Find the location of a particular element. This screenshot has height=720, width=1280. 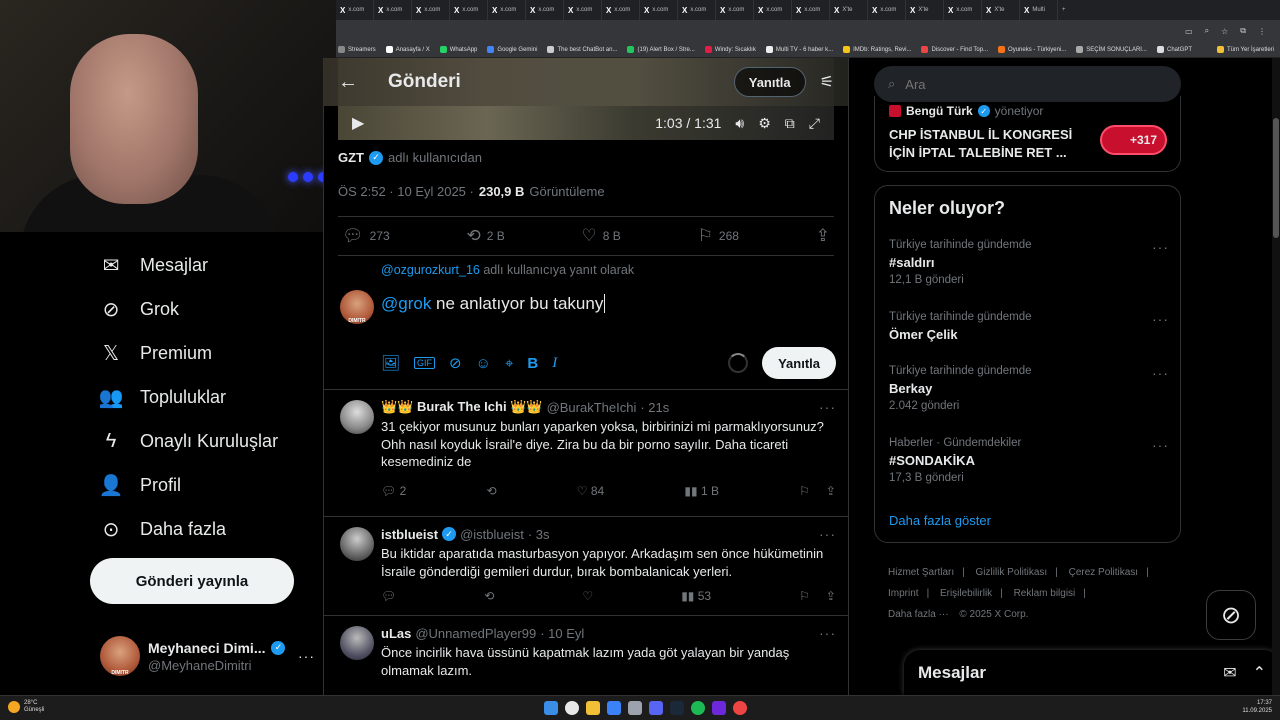

footer-link: Çerez Politikası is located at coordinates (1103, 572).